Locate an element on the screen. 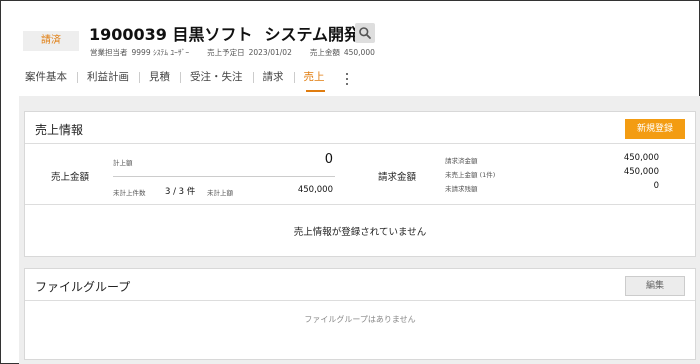 The height and width of the screenshot is (364, 700). file-group-empty-message: ファイルグループはありません is located at coordinates (360, 319).